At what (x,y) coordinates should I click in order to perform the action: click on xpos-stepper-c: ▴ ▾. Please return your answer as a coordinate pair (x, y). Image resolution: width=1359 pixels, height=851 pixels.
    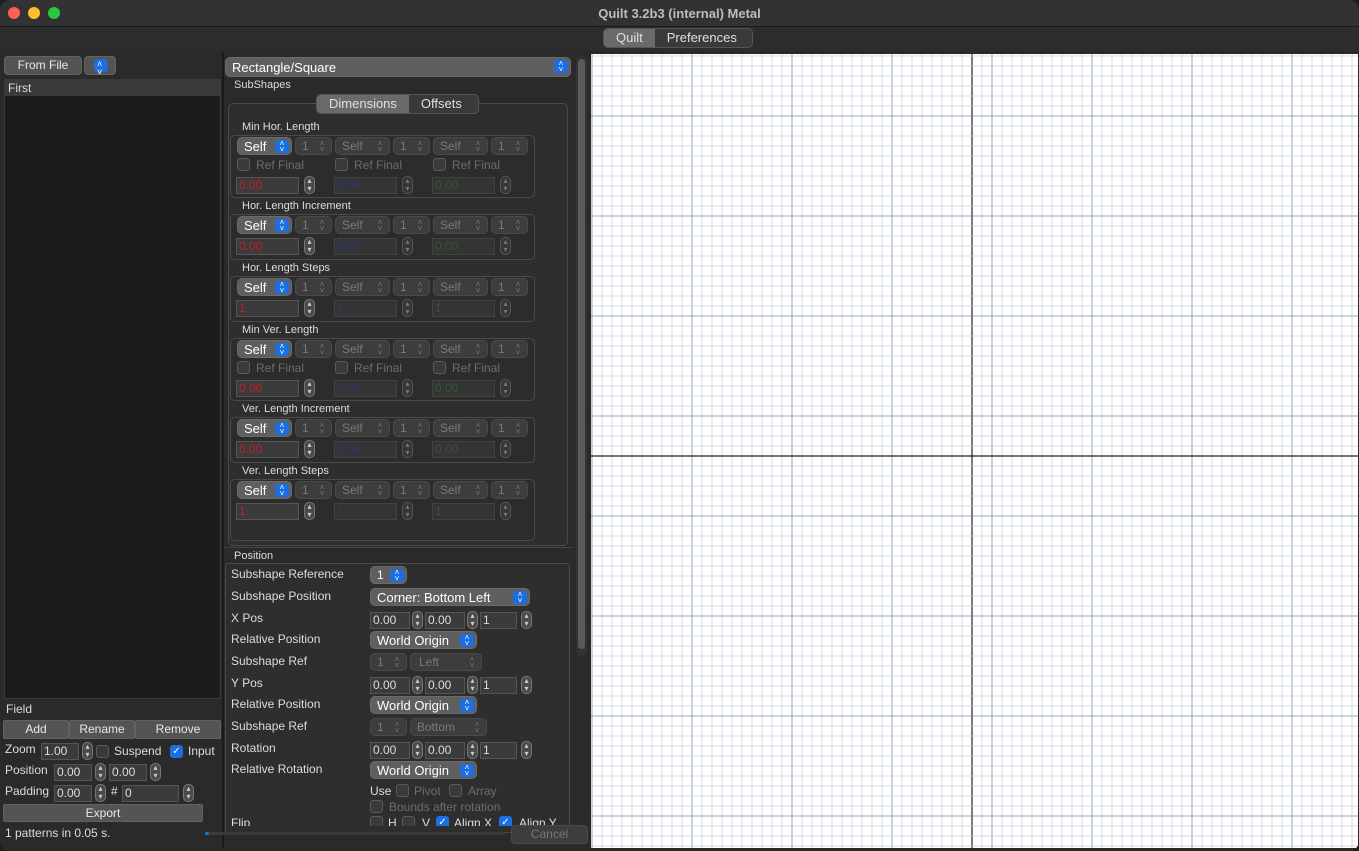
    Looking at the image, I should click on (526, 620).